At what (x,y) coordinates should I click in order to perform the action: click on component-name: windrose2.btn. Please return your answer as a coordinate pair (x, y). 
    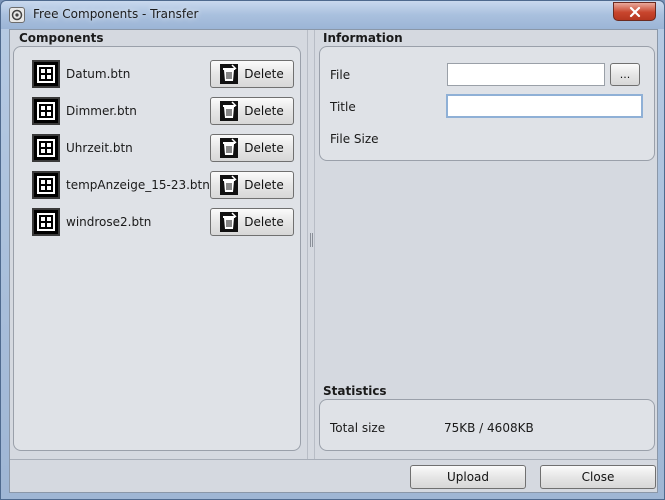
    Looking at the image, I should click on (109, 222).